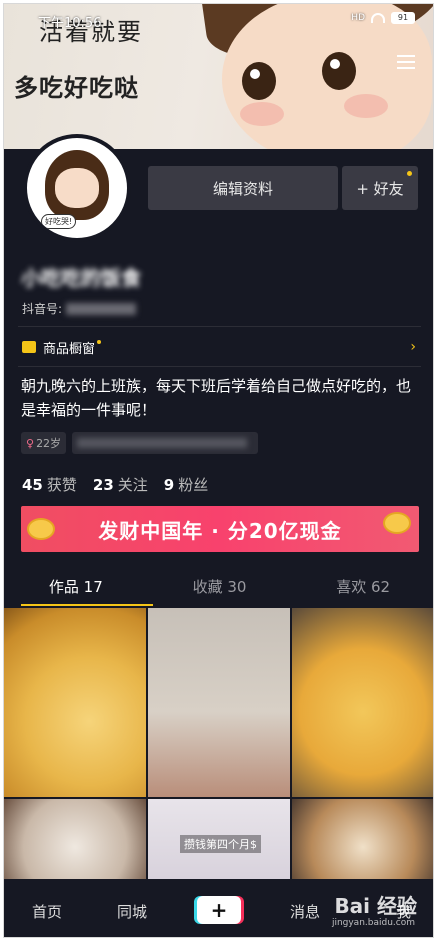 The image size is (437, 941). What do you see at coordinates (69, 349) in the screenshot?
I see `shop-window-label: 商品橱窗` at bounding box center [69, 349].